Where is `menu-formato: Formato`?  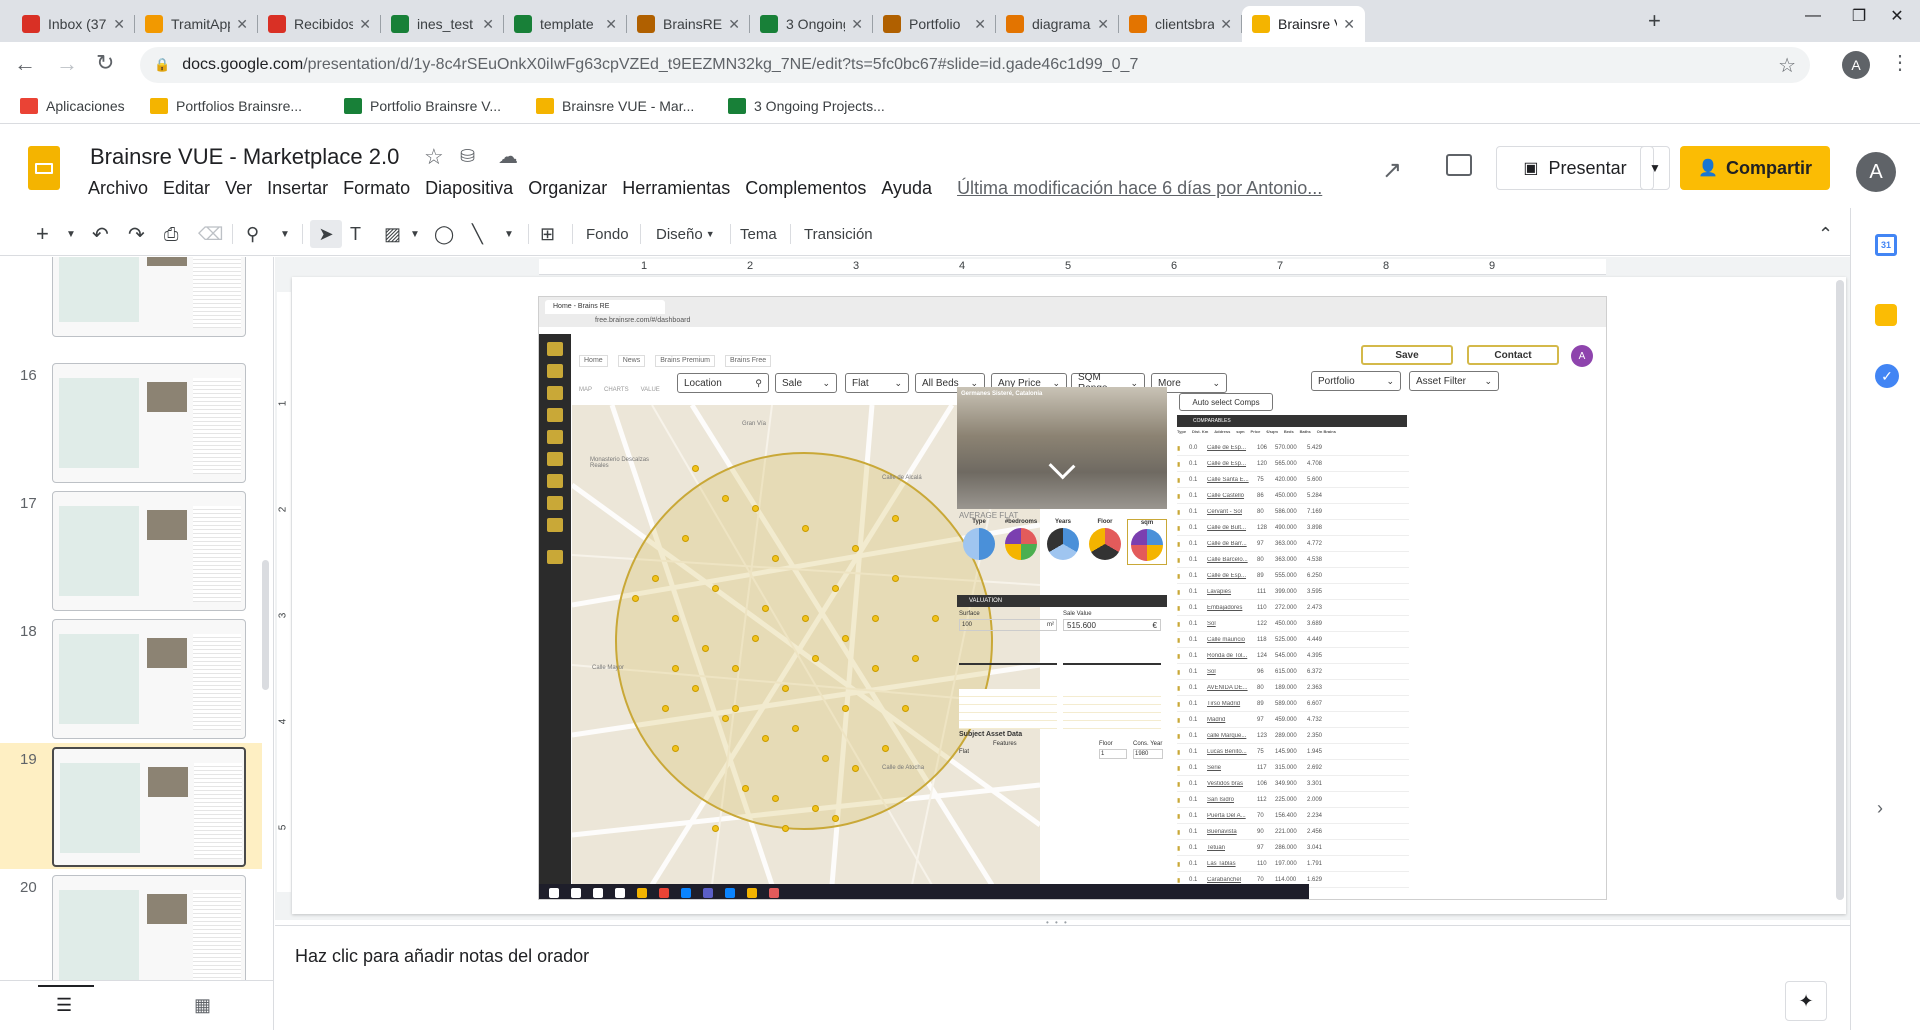 menu-formato: Formato is located at coordinates (376, 188).